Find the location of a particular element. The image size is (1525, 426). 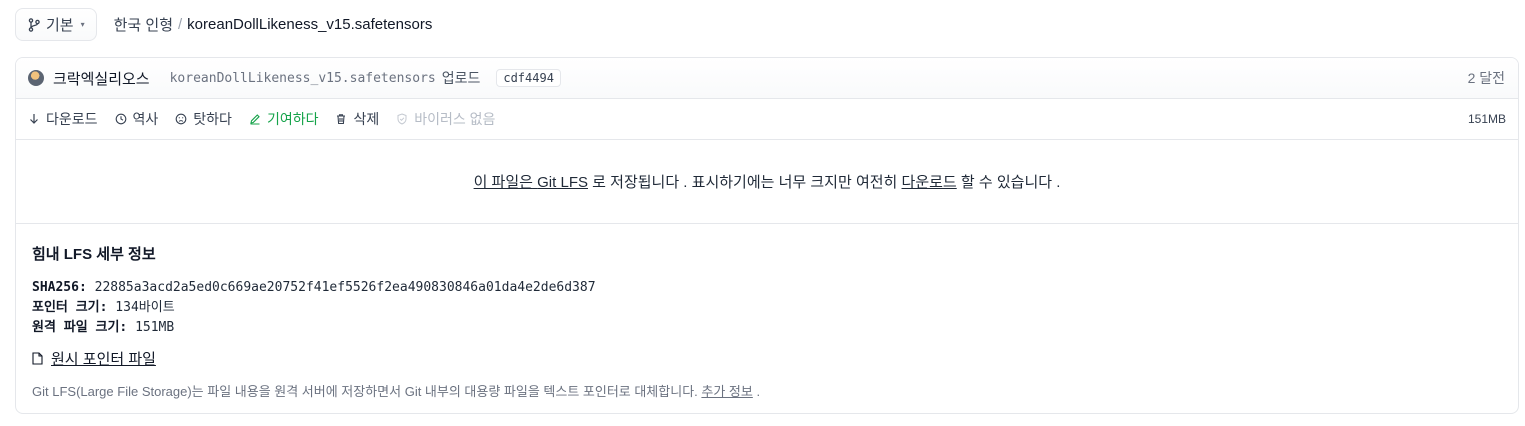

remote-size-value: 151MB is located at coordinates (155, 327).